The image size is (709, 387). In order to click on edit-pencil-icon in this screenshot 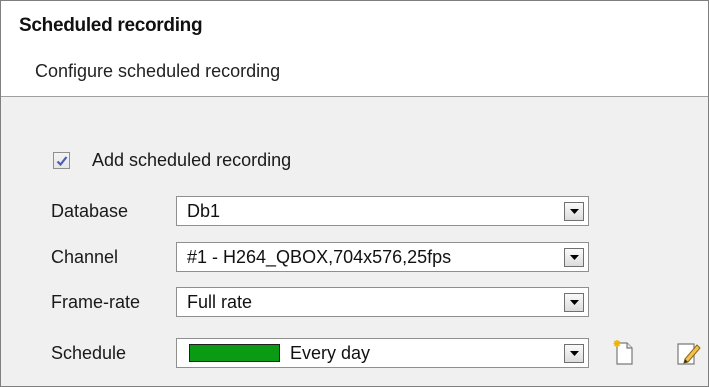, I will do `click(689, 354)`.